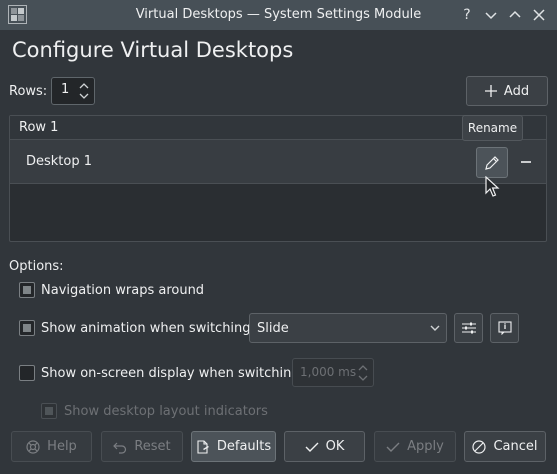  Describe the element at coordinates (27, 328) in the screenshot. I see `show-animation-checkbox` at that location.